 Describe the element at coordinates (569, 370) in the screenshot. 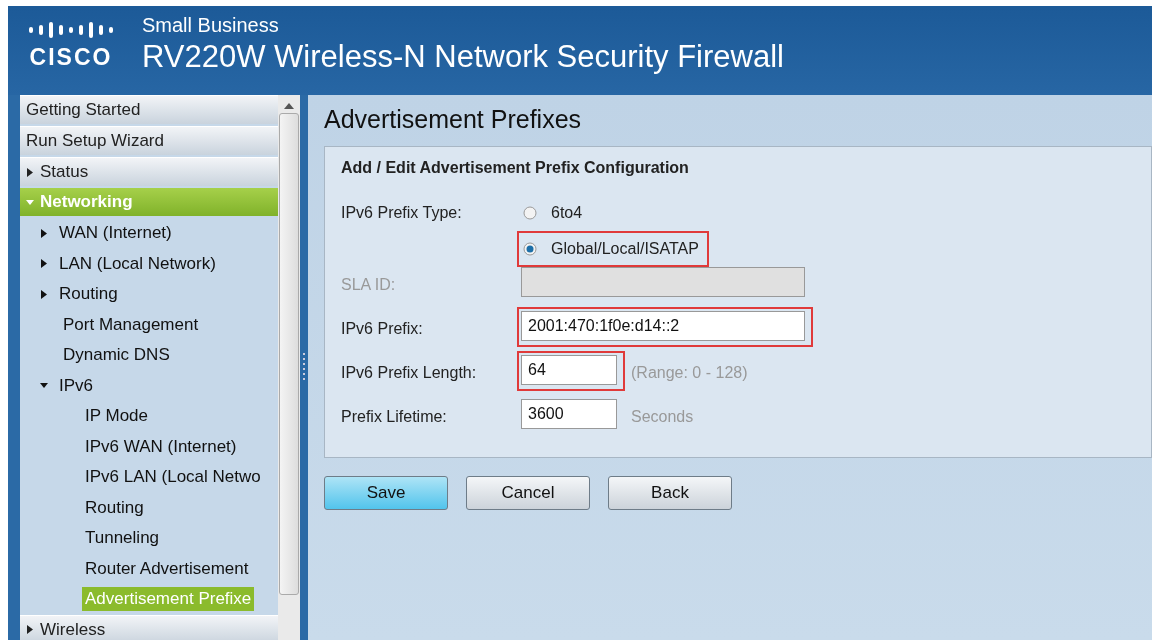

I see `input-field: 64` at that location.